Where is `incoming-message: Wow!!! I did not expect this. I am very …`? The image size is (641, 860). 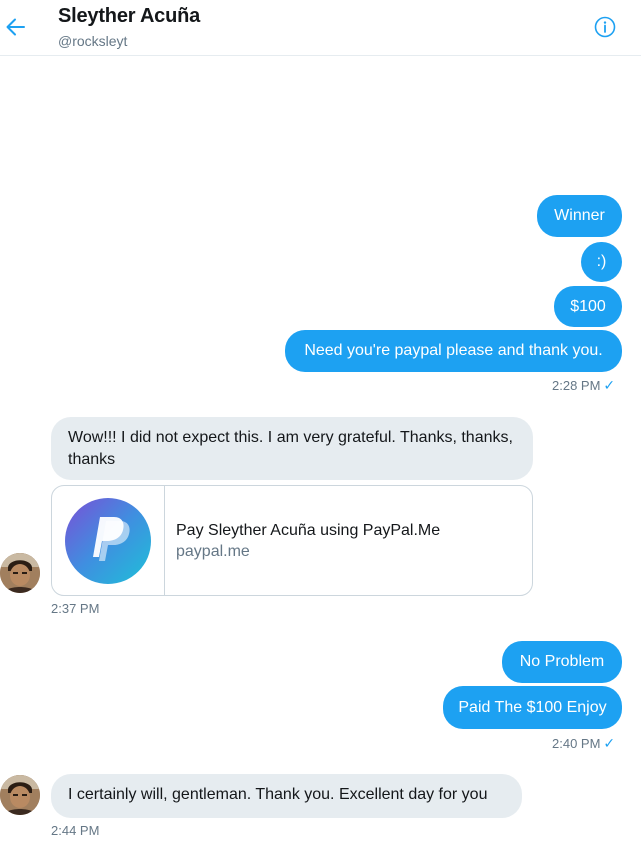
incoming-message: Wow!!! I did not expect this. I am very … is located at coordinates (292, 448).